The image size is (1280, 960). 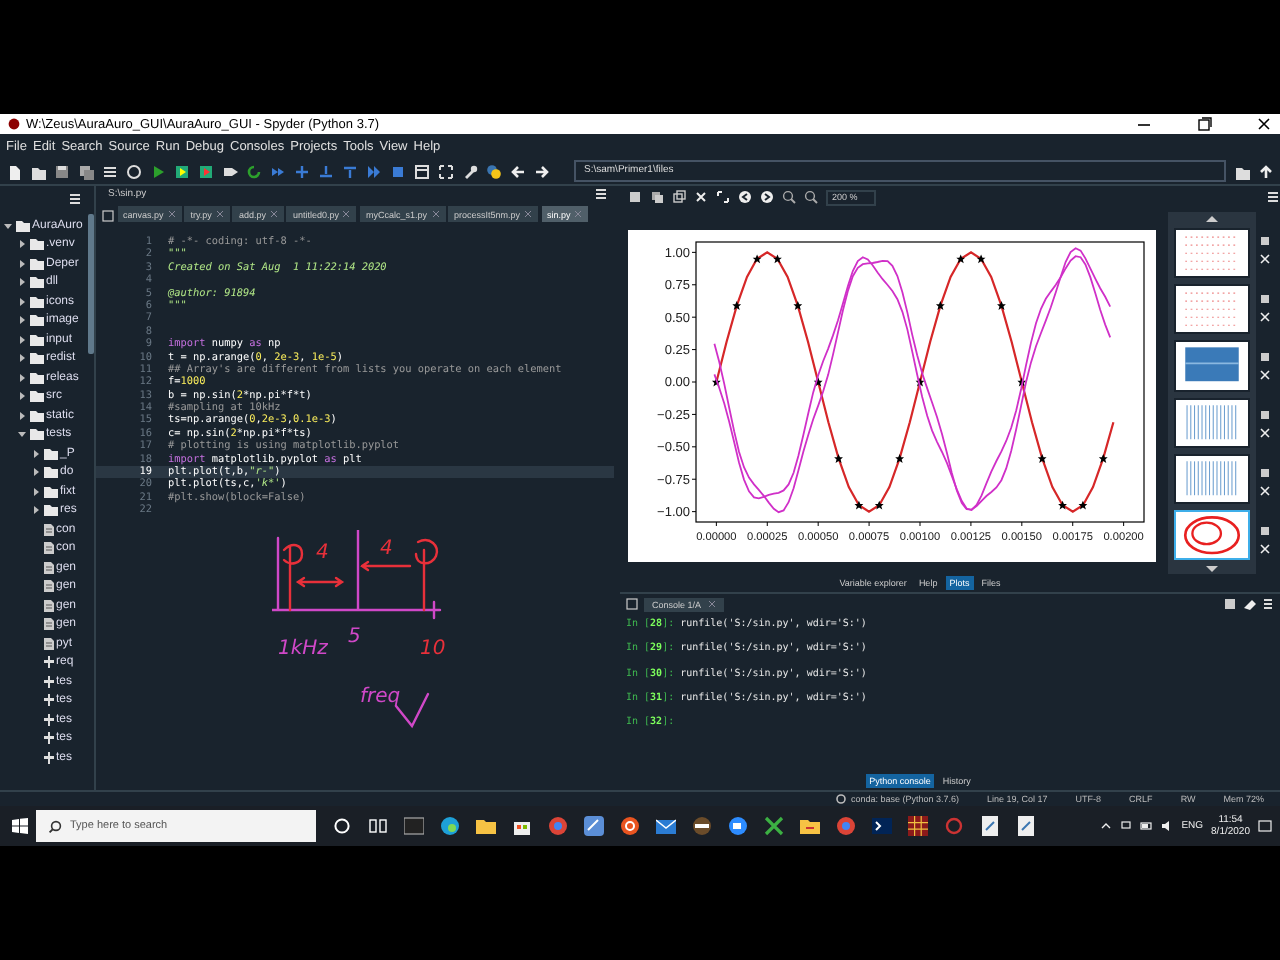 I want to click on shopping-bag-icon, so click(x=522, y=826).